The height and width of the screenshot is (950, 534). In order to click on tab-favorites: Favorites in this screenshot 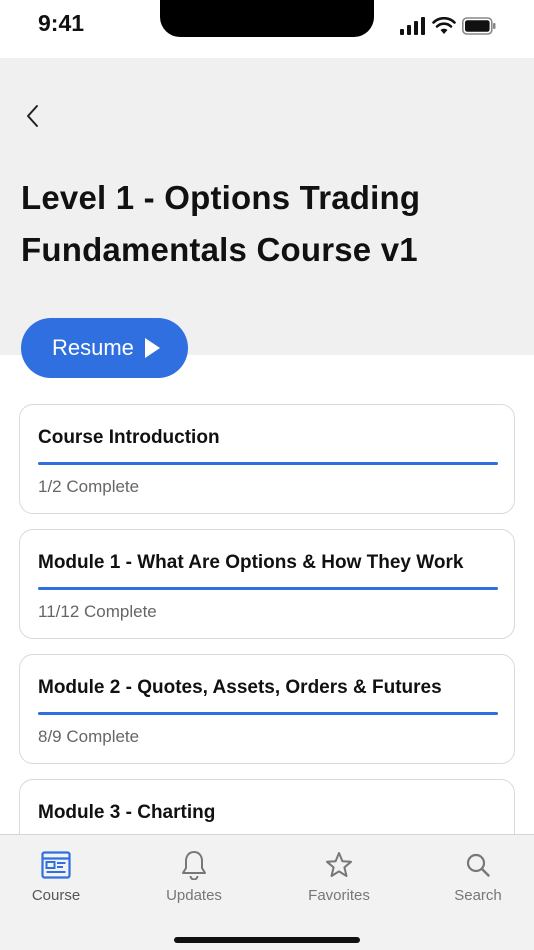, I will do `click(339, 876)`.